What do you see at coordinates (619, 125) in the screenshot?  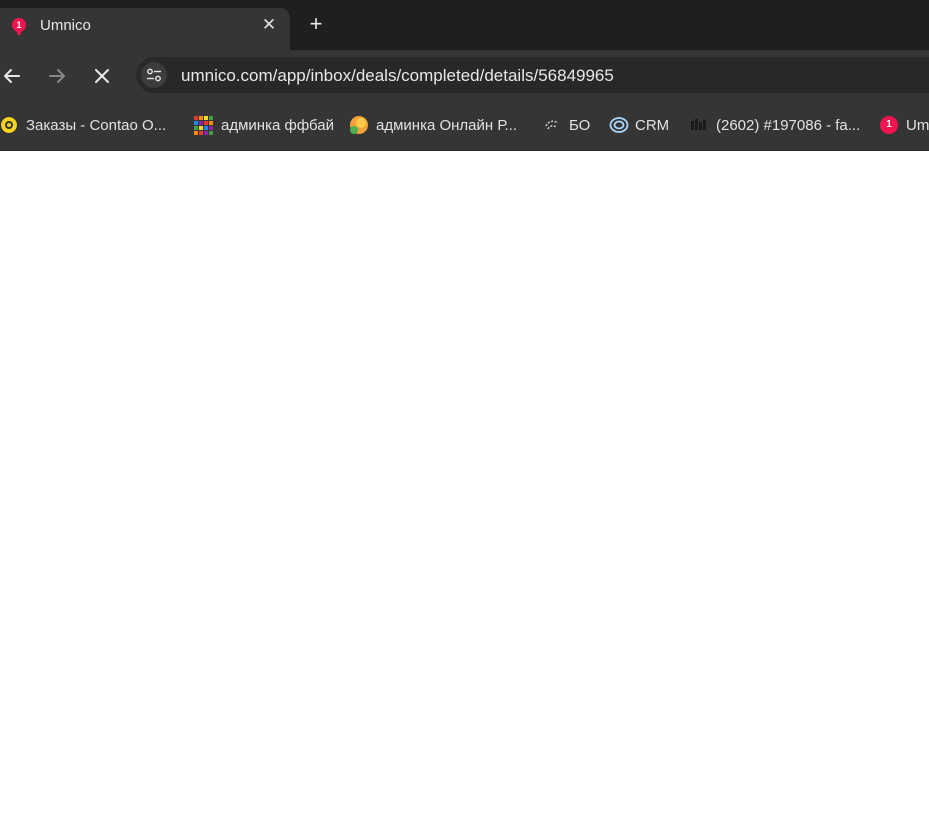 I see `crm-icon` at bounding box center [619, 125].